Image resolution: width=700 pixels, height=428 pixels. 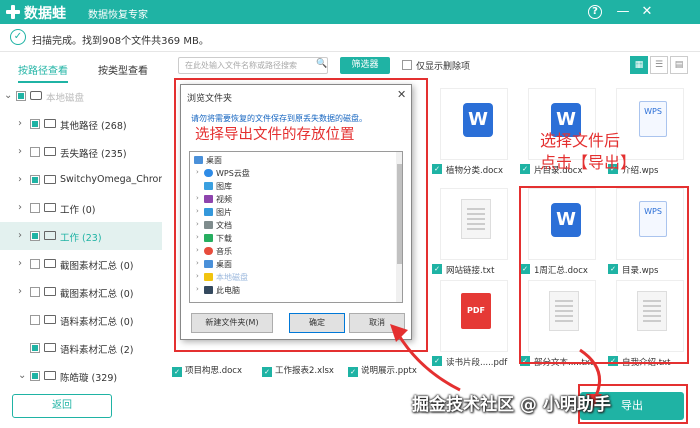 I want to click on file-card: W ✓ 植物分类.docx, so click(x=474, y=134).